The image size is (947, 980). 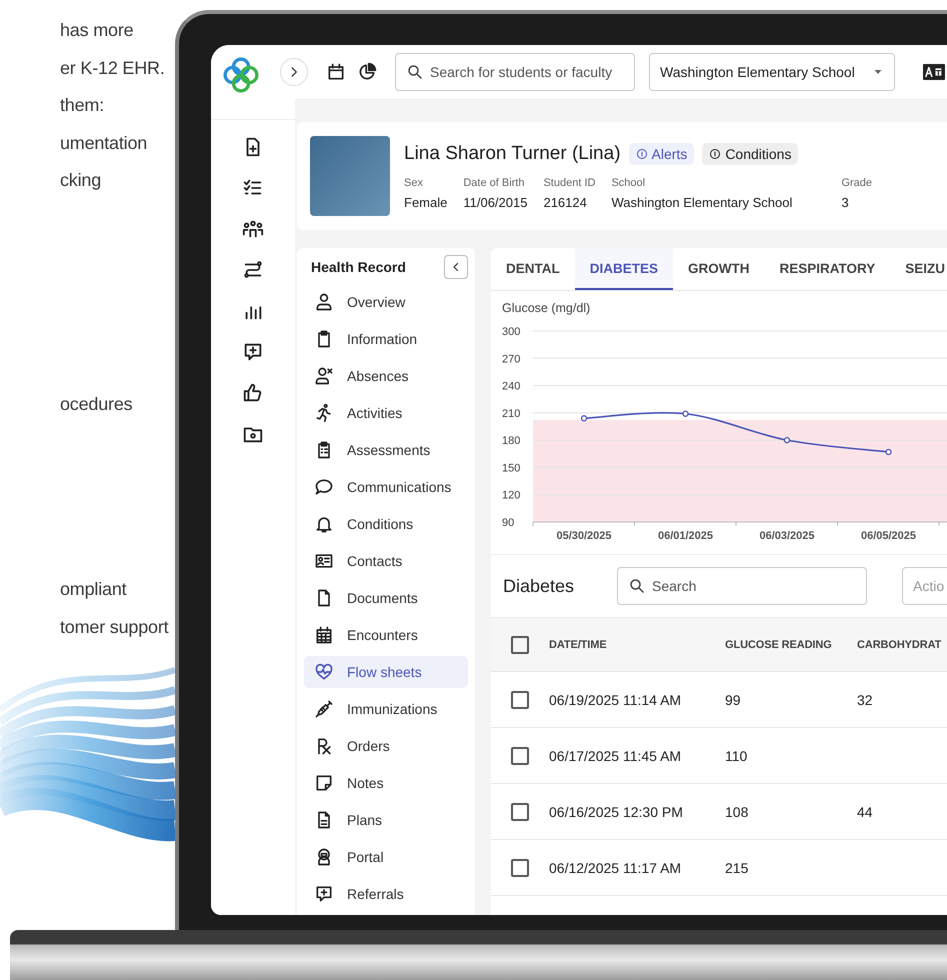 What do you see at coordinates (899, 644) in the screenshot?
I see `column-header: CARBOHYDRAT` at bounding box center [899, 644].